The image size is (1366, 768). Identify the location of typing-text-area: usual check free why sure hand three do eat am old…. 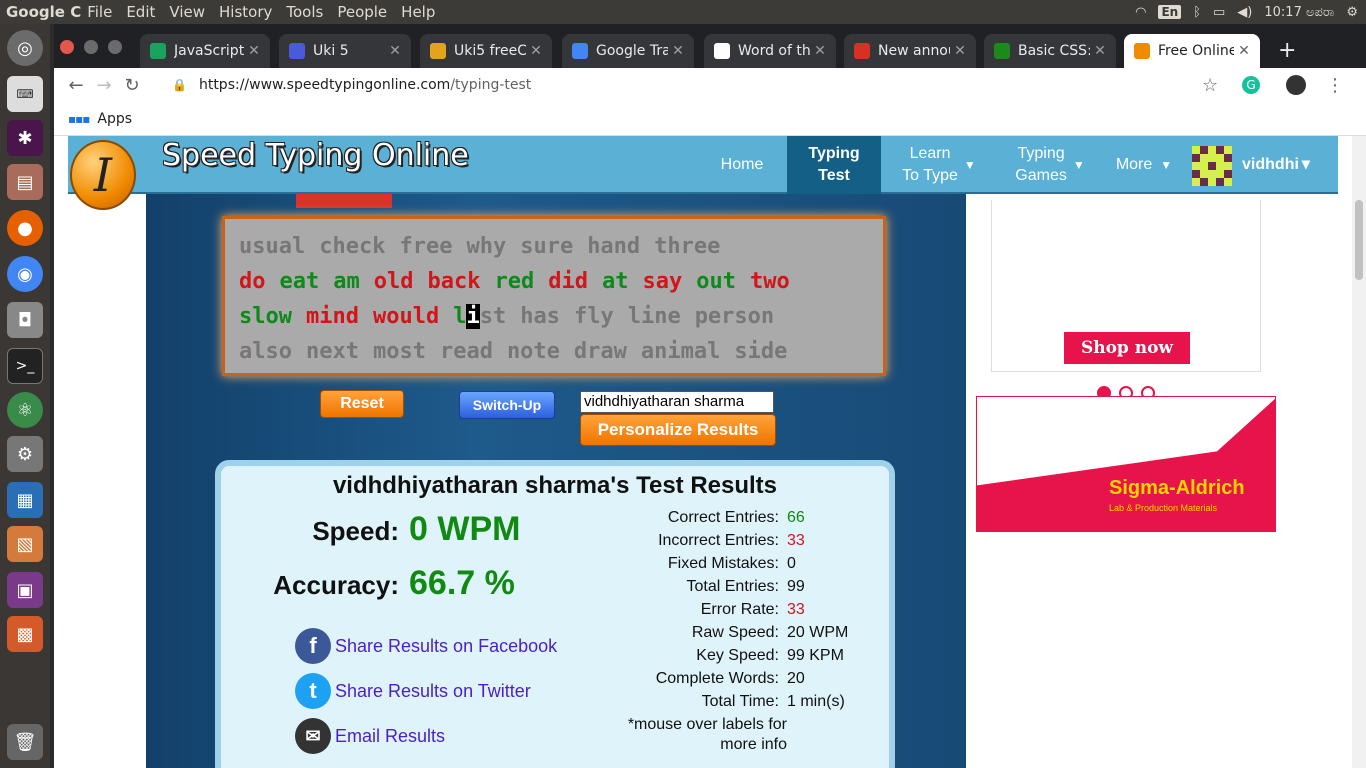
(554, 296).